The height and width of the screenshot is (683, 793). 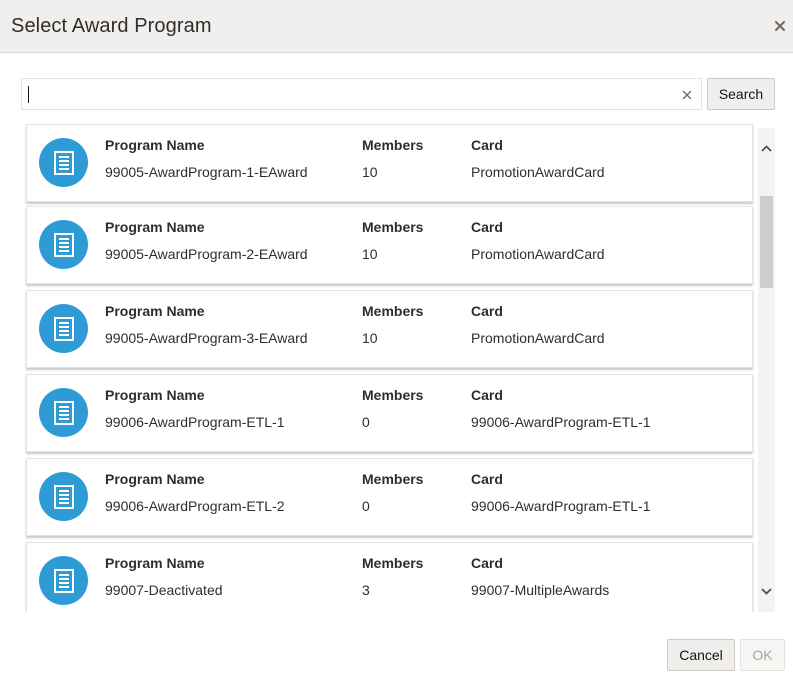 What do you see at coordinates (540, 590) in the screenshot?
I see `card-value: 99007-MultipleAwards` at bounding box center [540, 590].